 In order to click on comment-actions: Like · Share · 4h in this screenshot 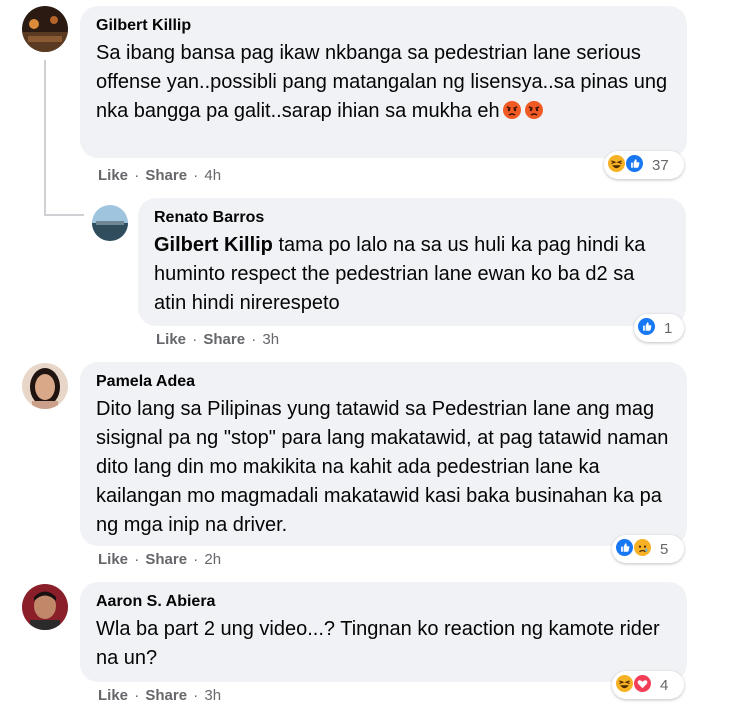, I will do `click(159, 175)`.